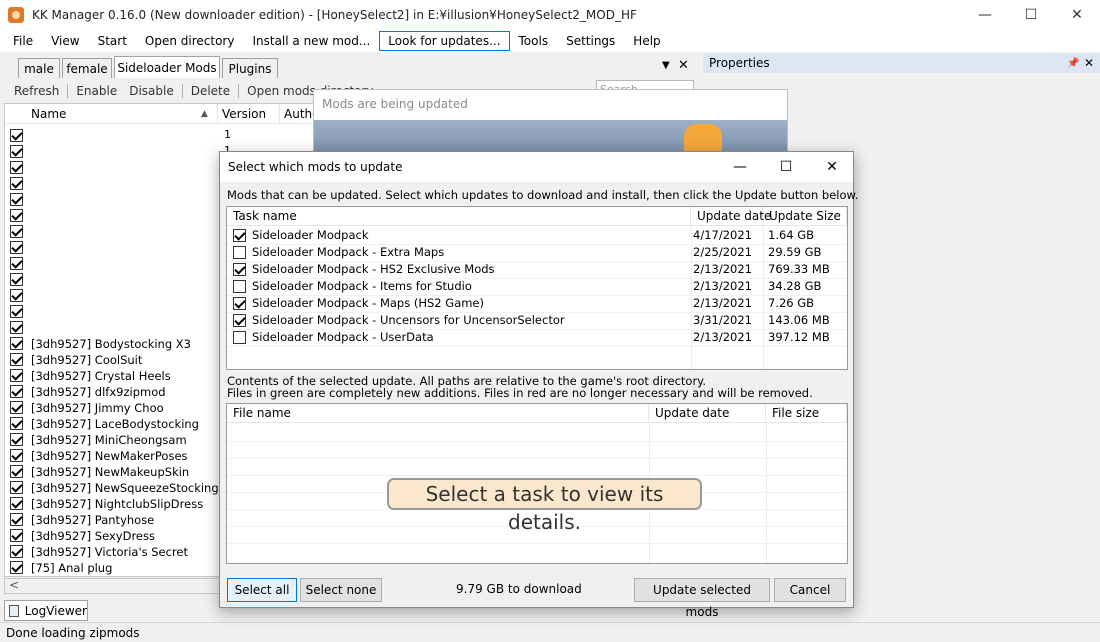 The width and height of the screenshot is (1100, 642). What do you see at coordinates (111, 114) in the screenshot?
I see `column-name: Name ▲` at bounding box center [111, 114].